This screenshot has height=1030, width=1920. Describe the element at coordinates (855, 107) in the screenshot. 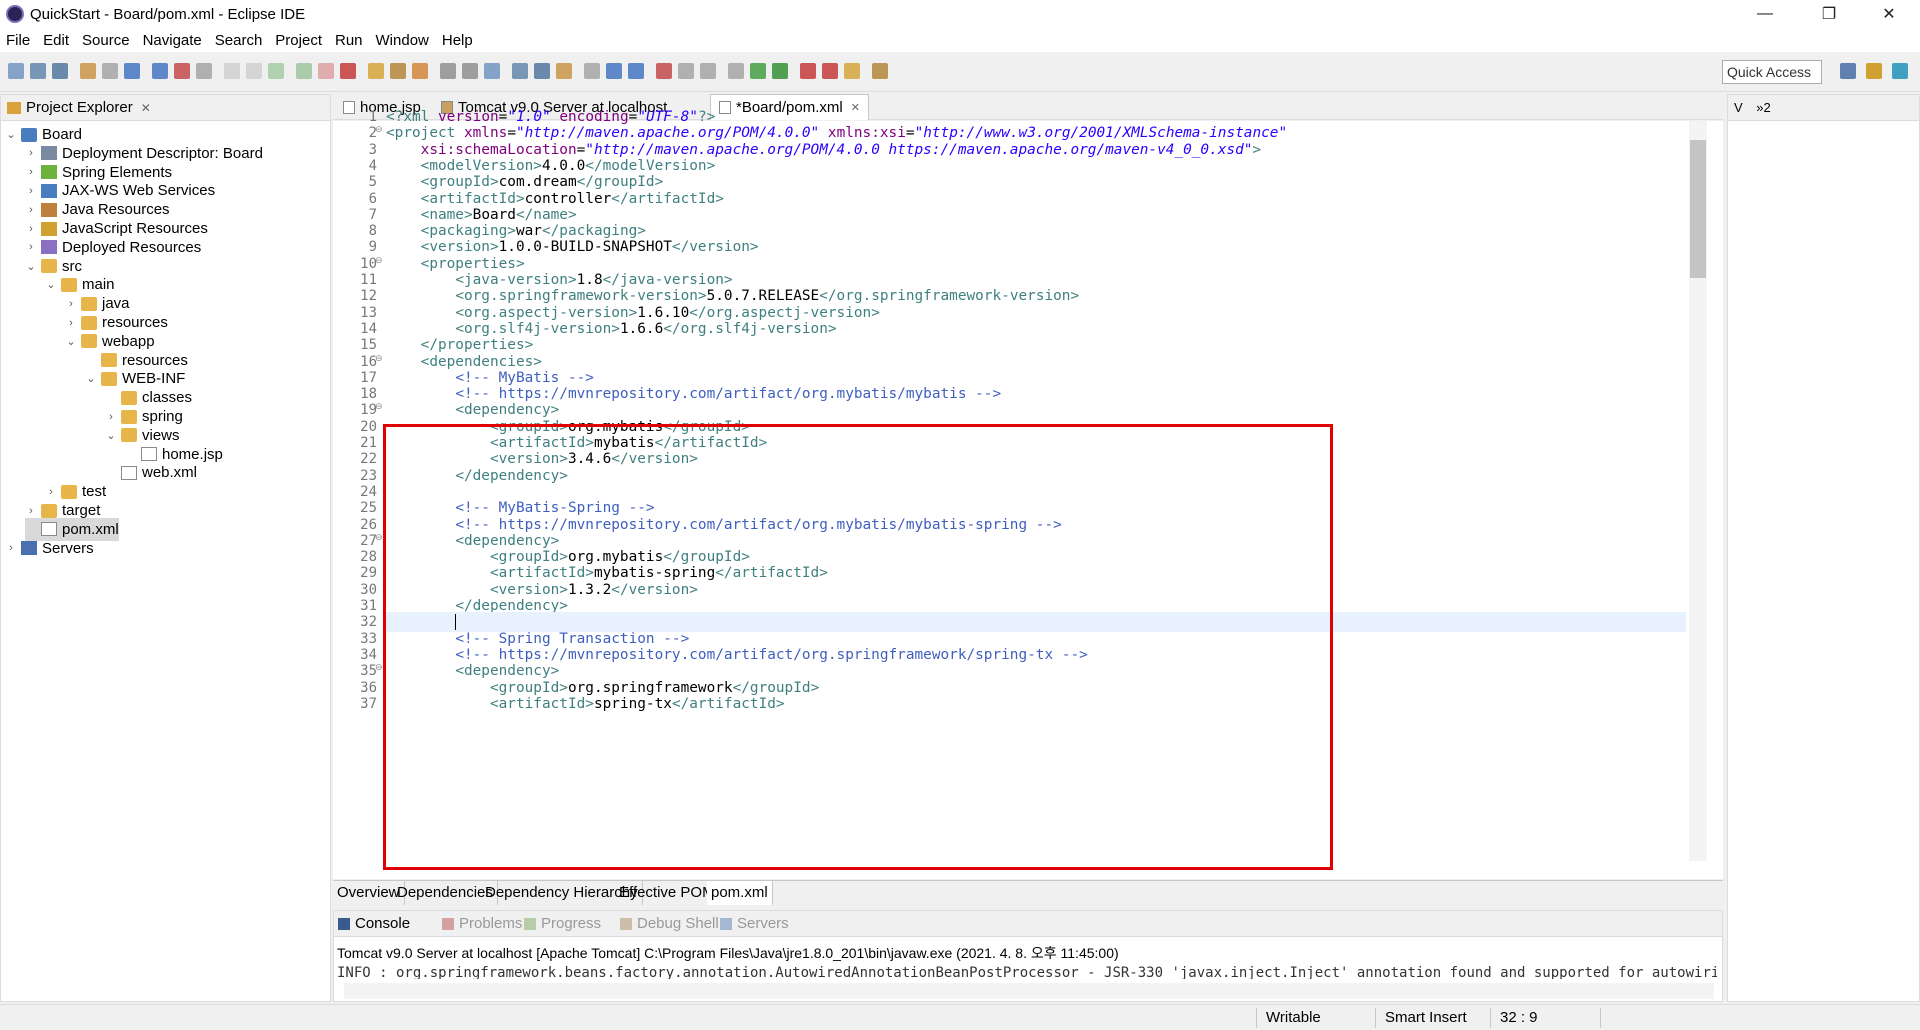

I see `close-tab-icon: ✕` at that location.